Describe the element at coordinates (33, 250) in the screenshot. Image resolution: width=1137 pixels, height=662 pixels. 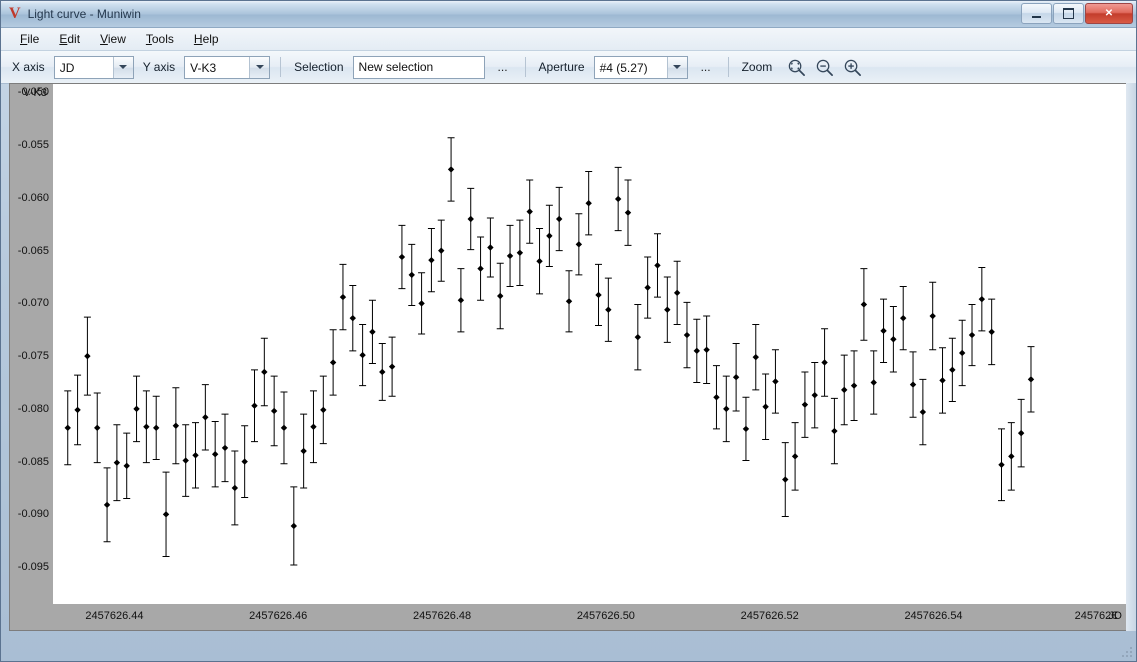
I see `y-axis-tick-label: -0.065` at that location.